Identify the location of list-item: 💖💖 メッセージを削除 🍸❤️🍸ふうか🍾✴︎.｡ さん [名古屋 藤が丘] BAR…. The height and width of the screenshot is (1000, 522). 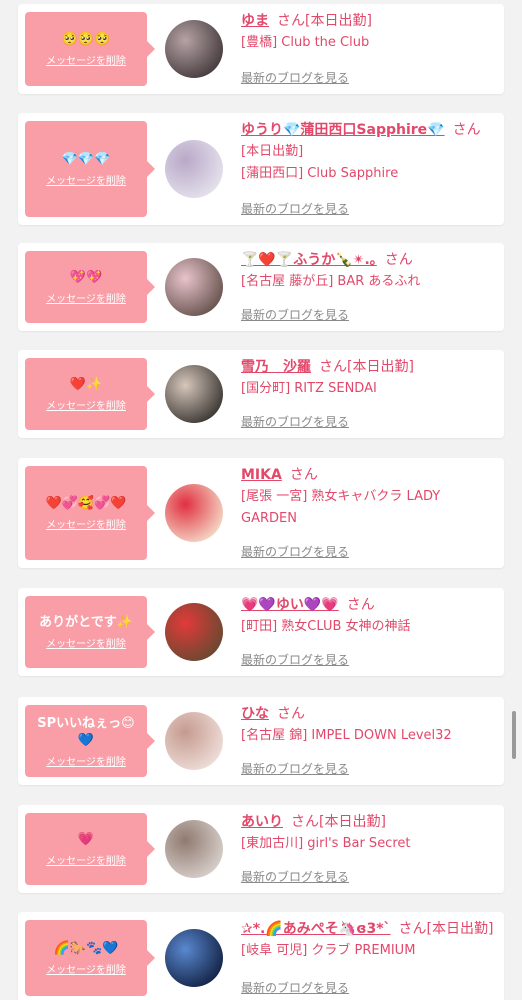
(261, 287).